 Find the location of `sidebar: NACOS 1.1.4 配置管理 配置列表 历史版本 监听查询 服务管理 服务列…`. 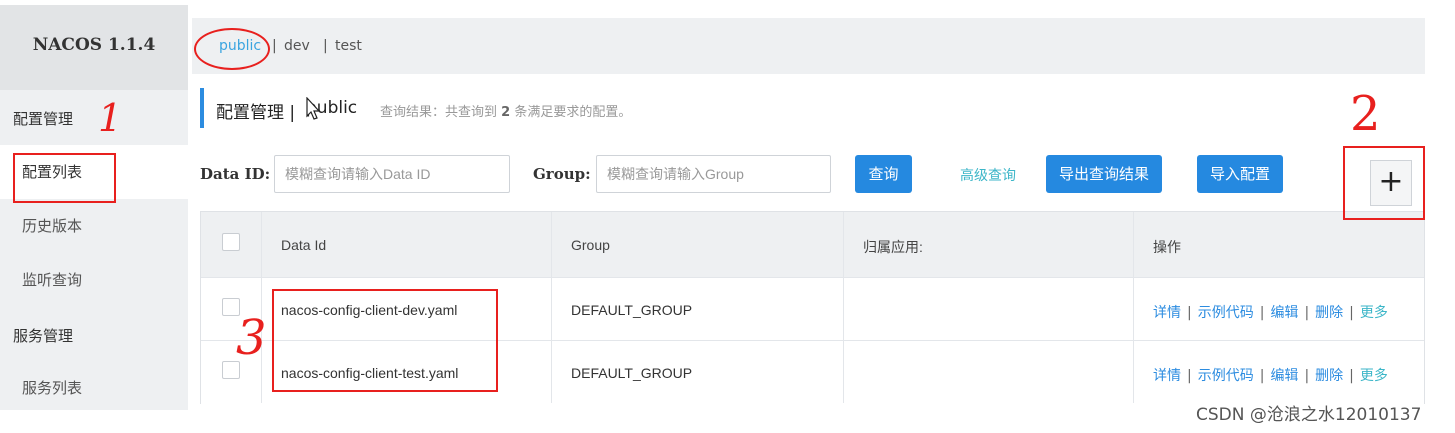

sidebar: NACOS 1.1.4 配置管理 配置列表 历史版本 监听查询 服务管理 服务列… is located at coordinates (94, 207).